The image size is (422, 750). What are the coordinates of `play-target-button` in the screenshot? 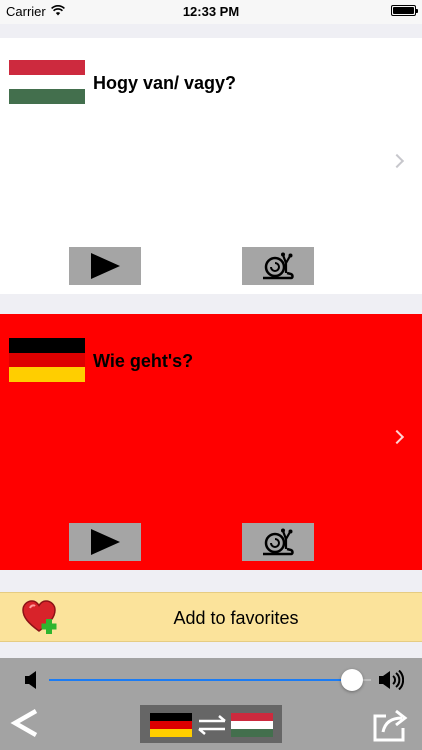 It's located at (105, 542).